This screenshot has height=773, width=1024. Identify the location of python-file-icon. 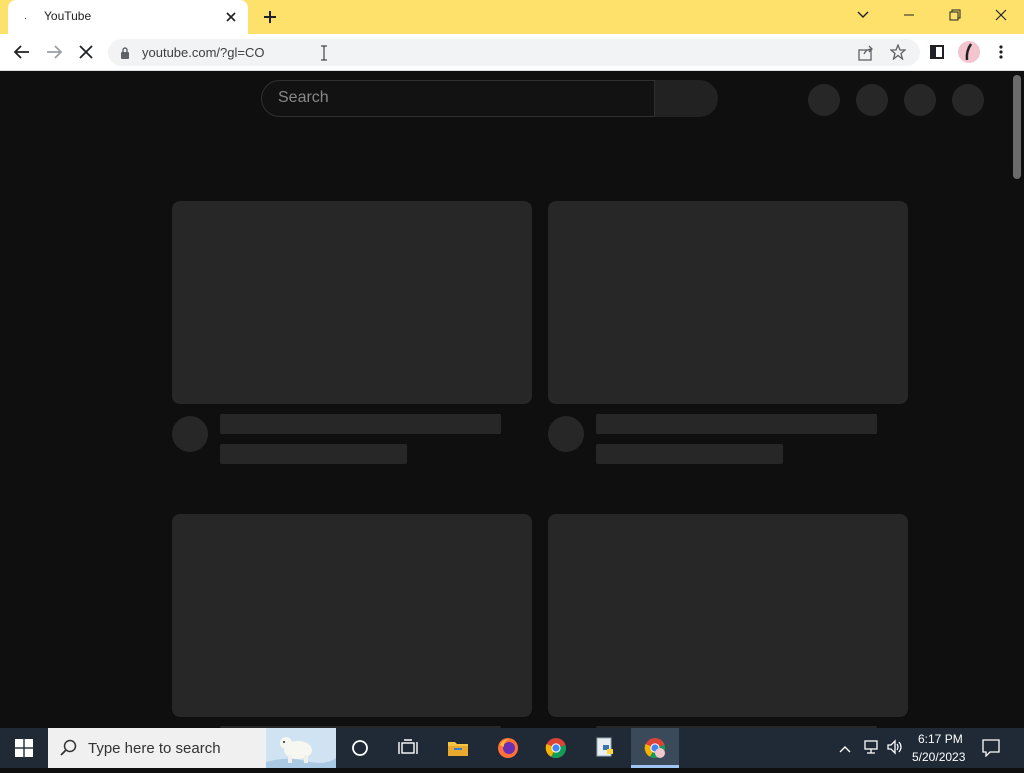
(606, 748).